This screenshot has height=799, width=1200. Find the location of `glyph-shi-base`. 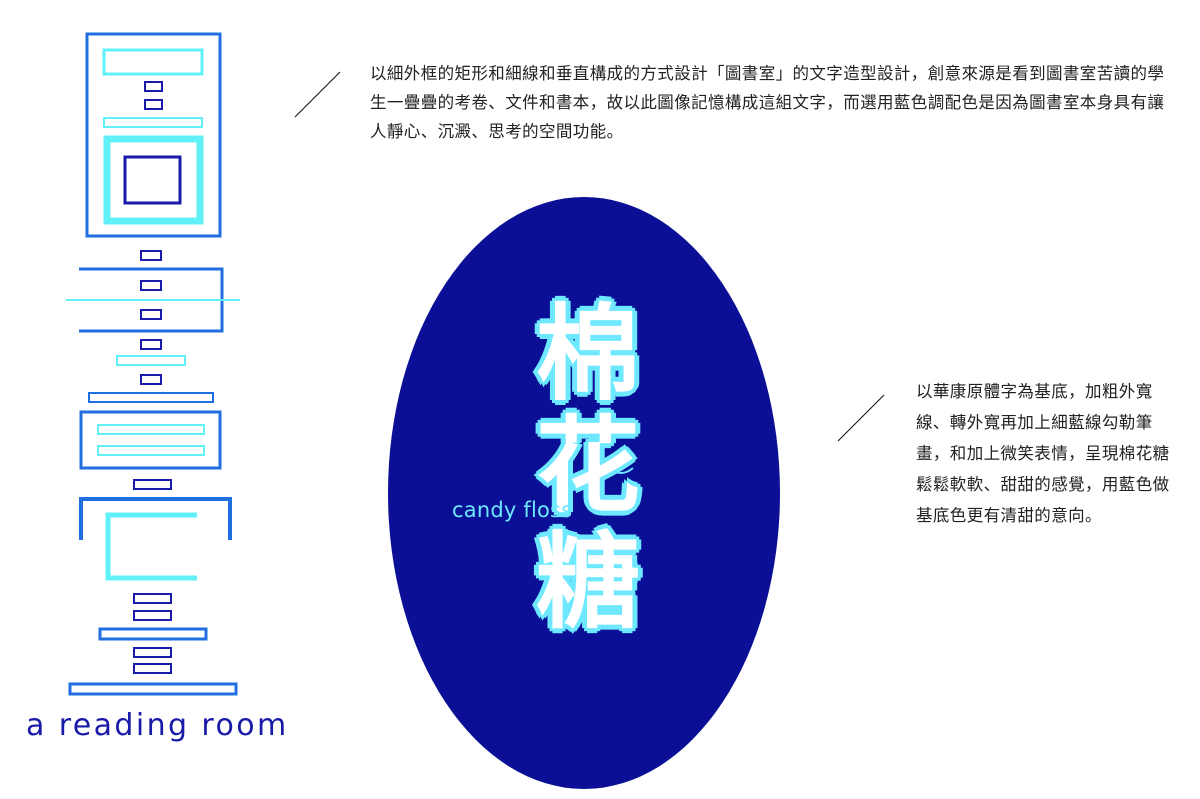

glyph-shi-base is located at coordinates (153, 689).